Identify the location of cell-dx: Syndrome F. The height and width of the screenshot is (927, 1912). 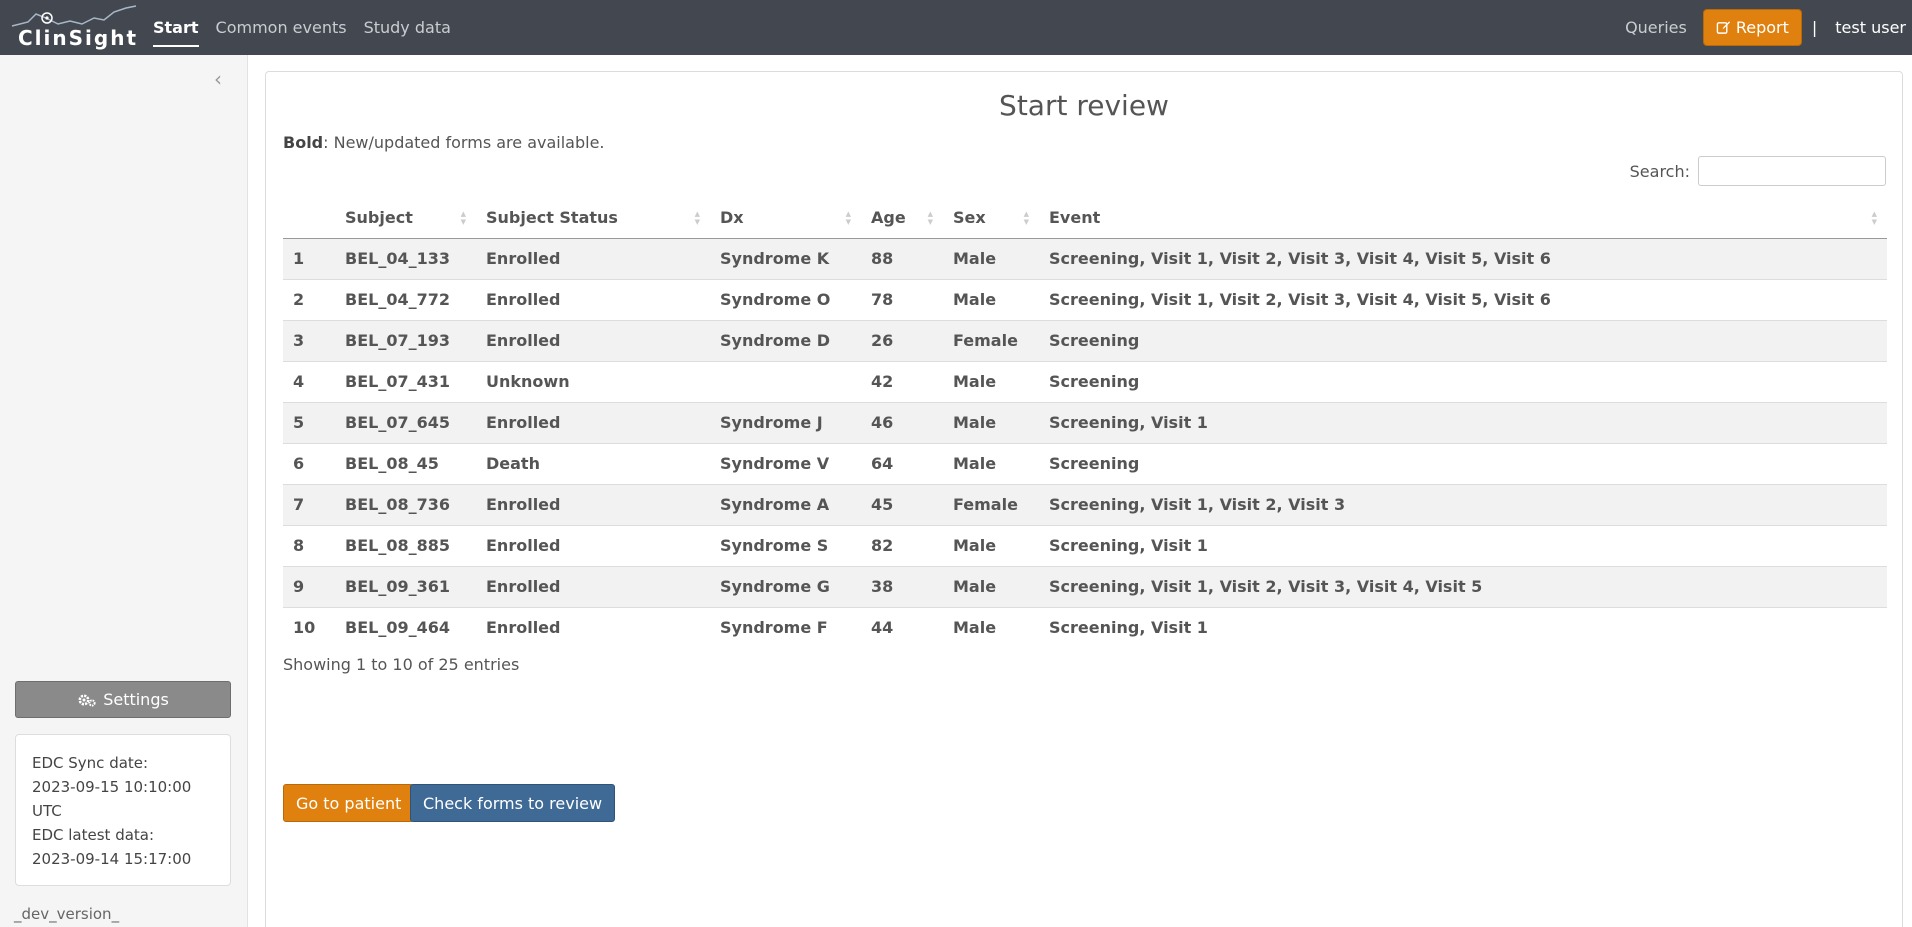
(785, 627).